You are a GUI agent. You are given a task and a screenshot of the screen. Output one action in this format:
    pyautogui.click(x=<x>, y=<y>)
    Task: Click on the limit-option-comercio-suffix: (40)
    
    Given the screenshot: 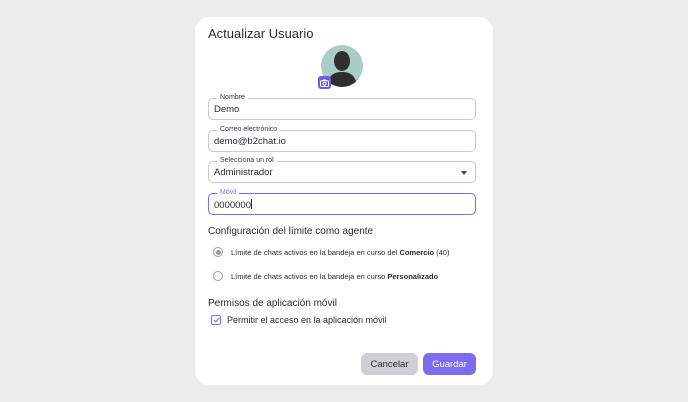 What is the action you would take?
    pyautogui.click(x=442, y=252)
    